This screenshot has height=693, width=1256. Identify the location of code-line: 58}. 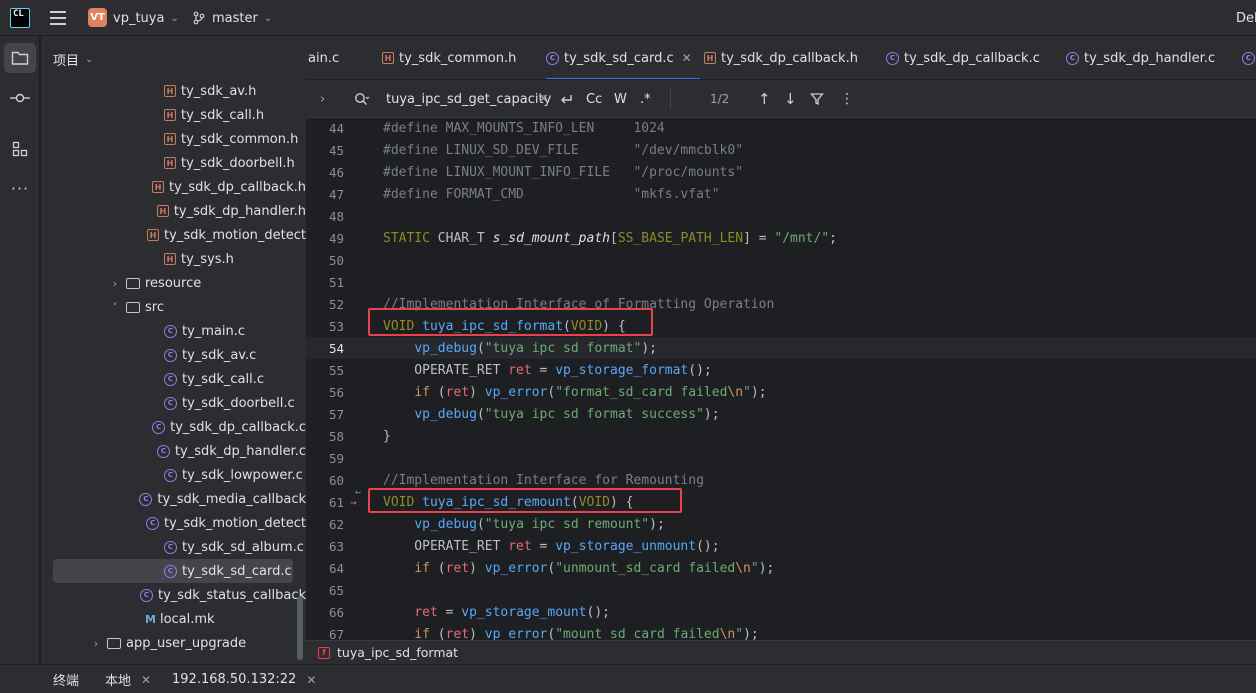
(781, 436).